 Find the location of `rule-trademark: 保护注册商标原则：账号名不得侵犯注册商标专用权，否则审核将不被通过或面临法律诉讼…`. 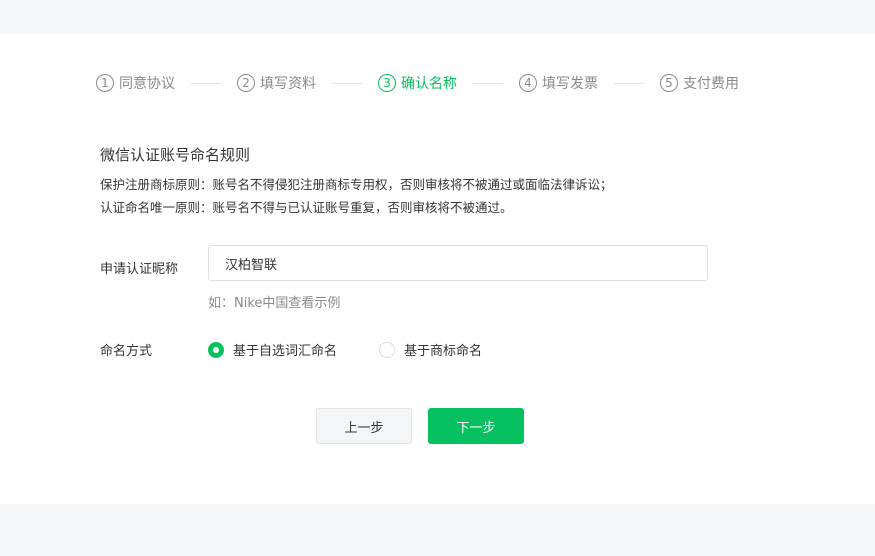

rule-trademark: 保护注册商标原则：账号名不得侵犯注册商标专用权，否则审核将不被通过或面临法律诉讼… is located at coordinates (356, 184).